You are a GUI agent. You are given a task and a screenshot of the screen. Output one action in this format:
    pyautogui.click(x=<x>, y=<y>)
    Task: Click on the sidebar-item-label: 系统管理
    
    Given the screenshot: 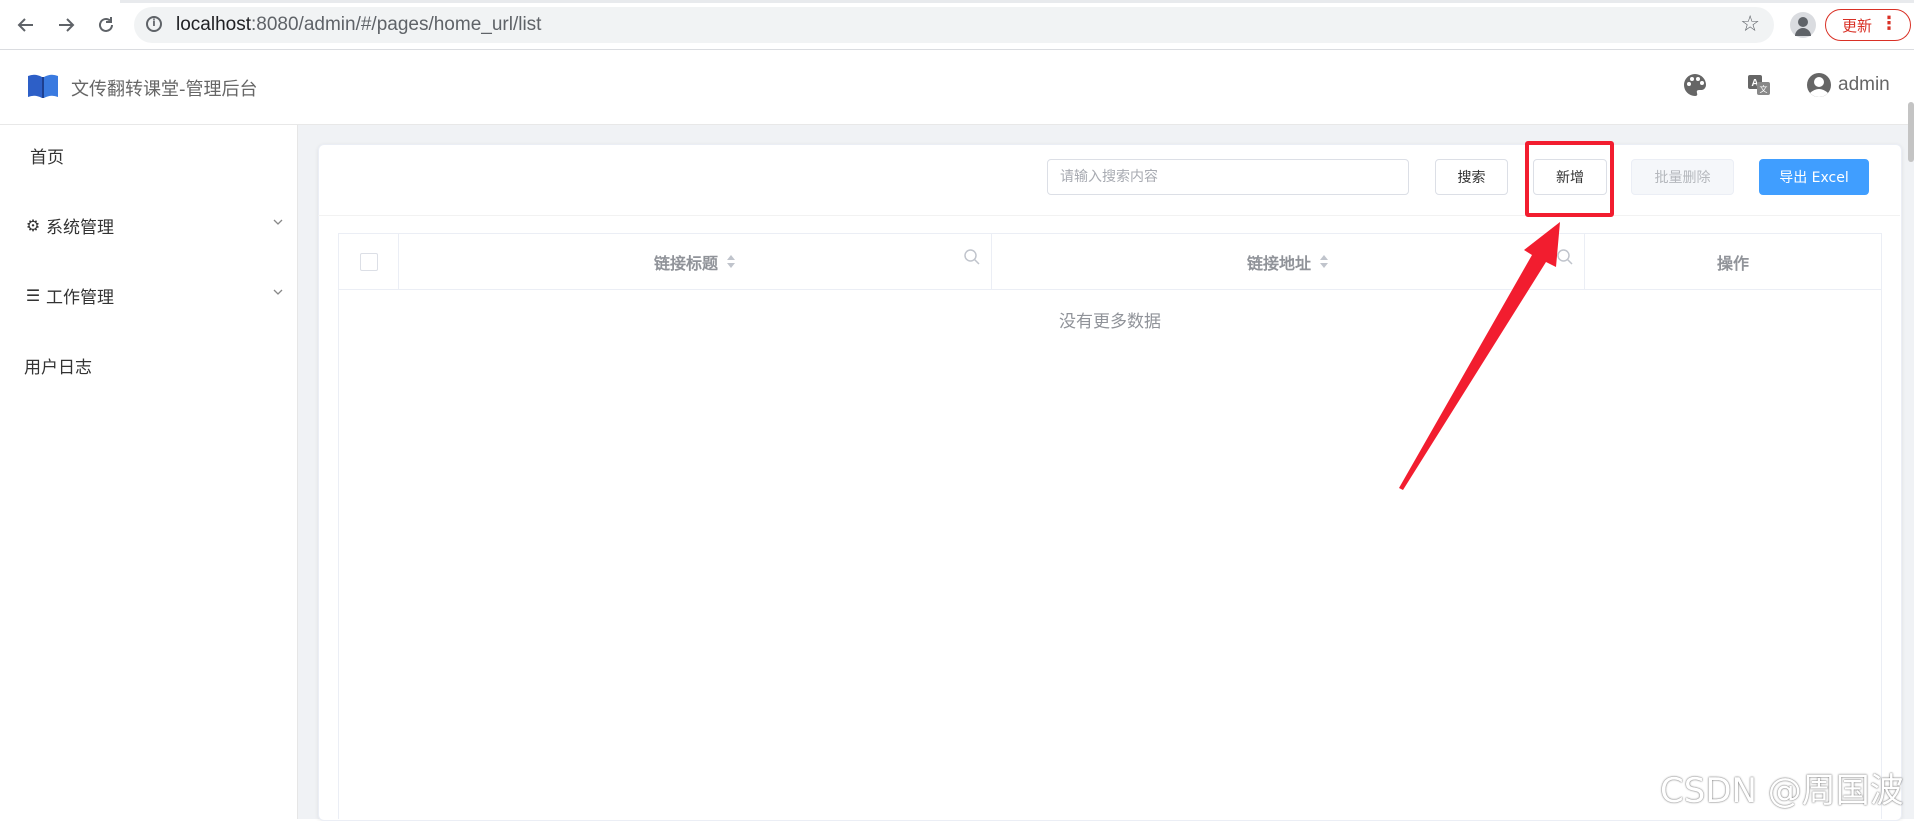 What is the action you would take?
    pyautogui.click(x=80, y=227)
    